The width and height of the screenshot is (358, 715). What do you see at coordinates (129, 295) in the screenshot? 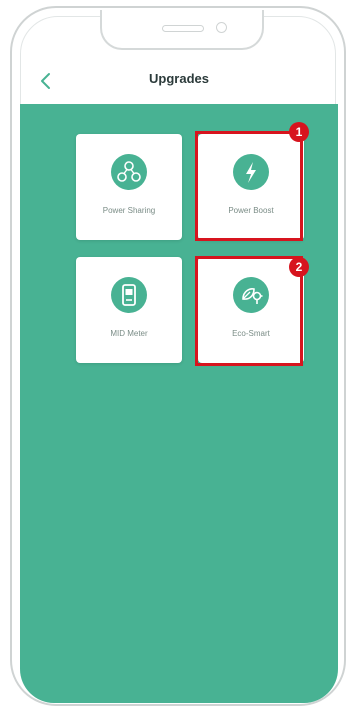
I see `meter-icon` at bounding box center [129, 295].